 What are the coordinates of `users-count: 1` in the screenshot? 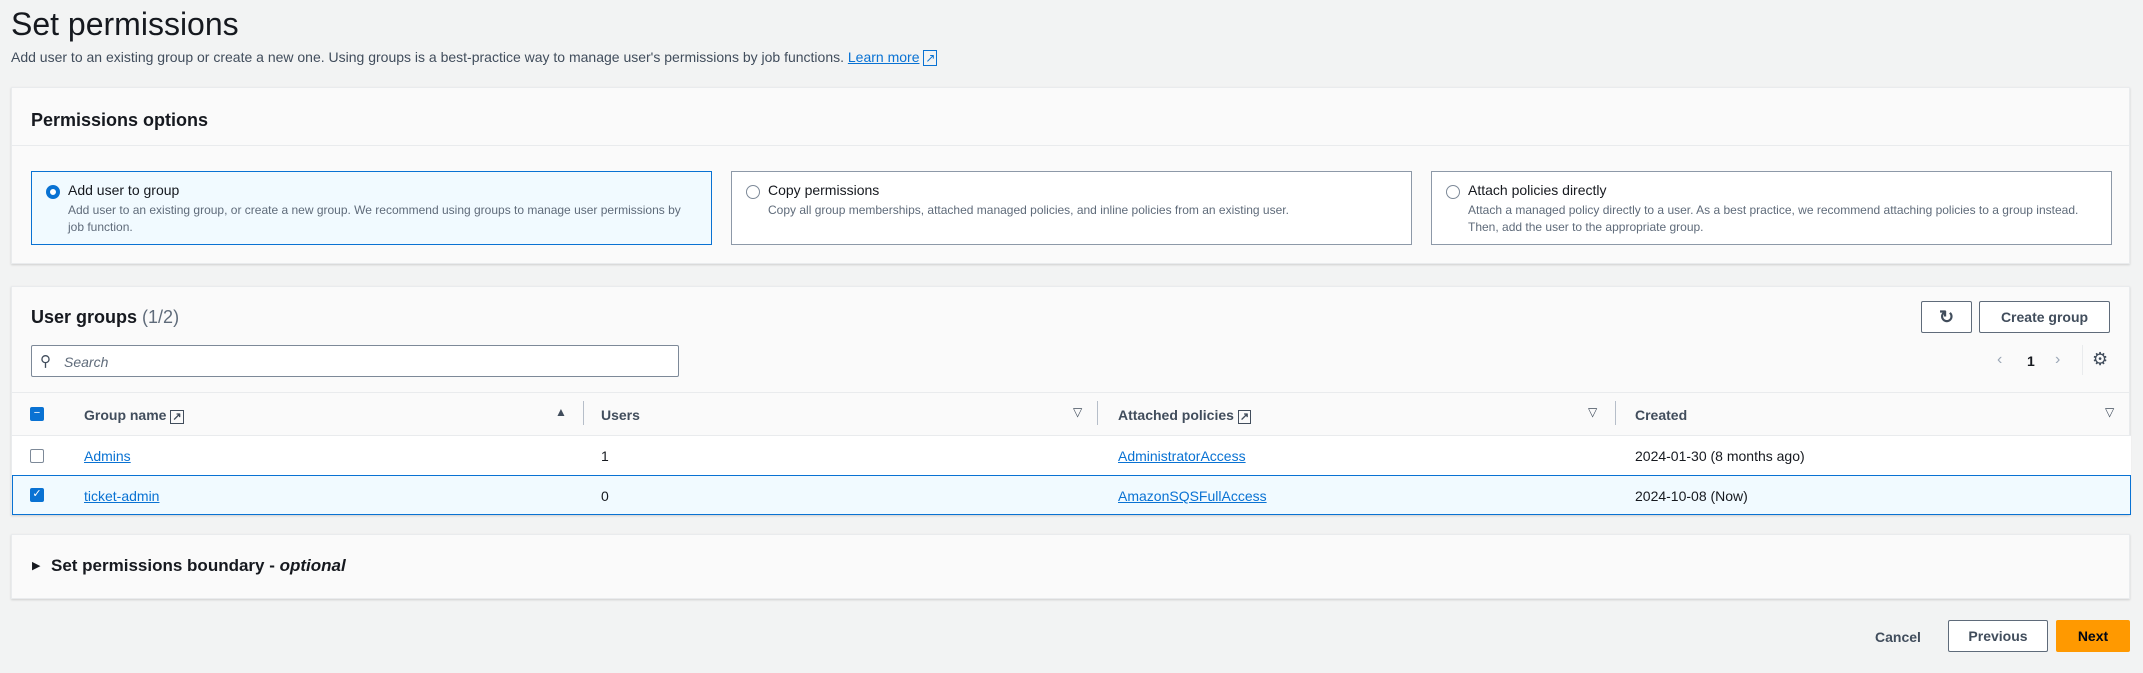 It's located at (605, 456).